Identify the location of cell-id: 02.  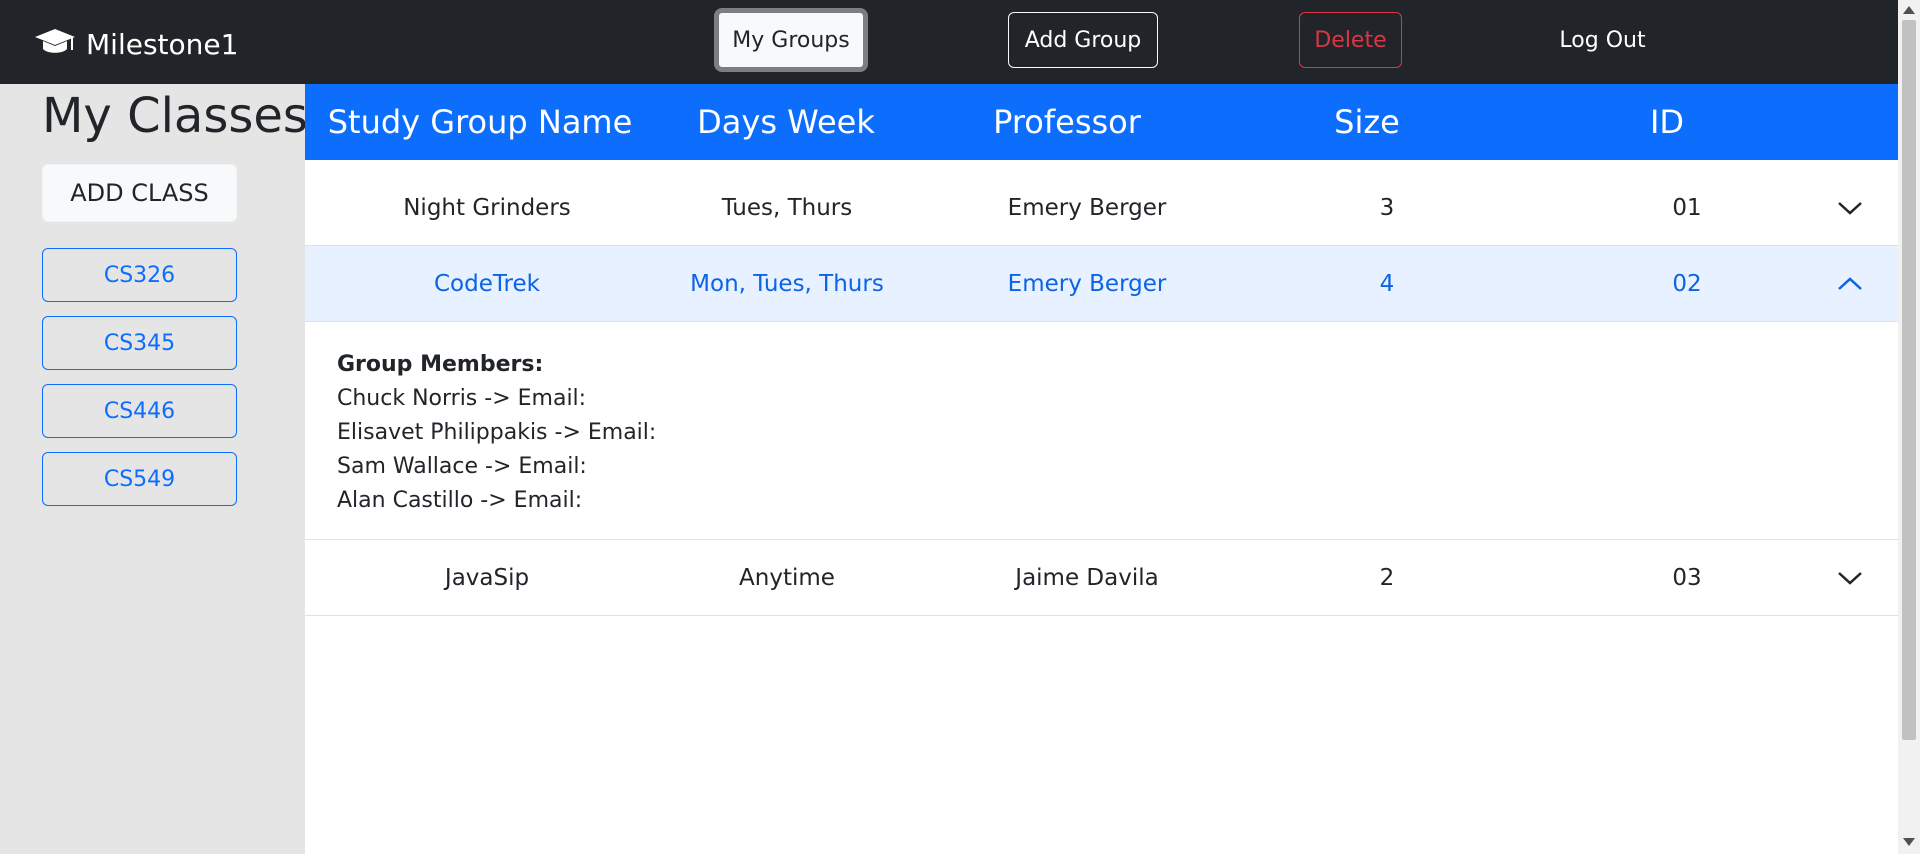
(1687, 284).